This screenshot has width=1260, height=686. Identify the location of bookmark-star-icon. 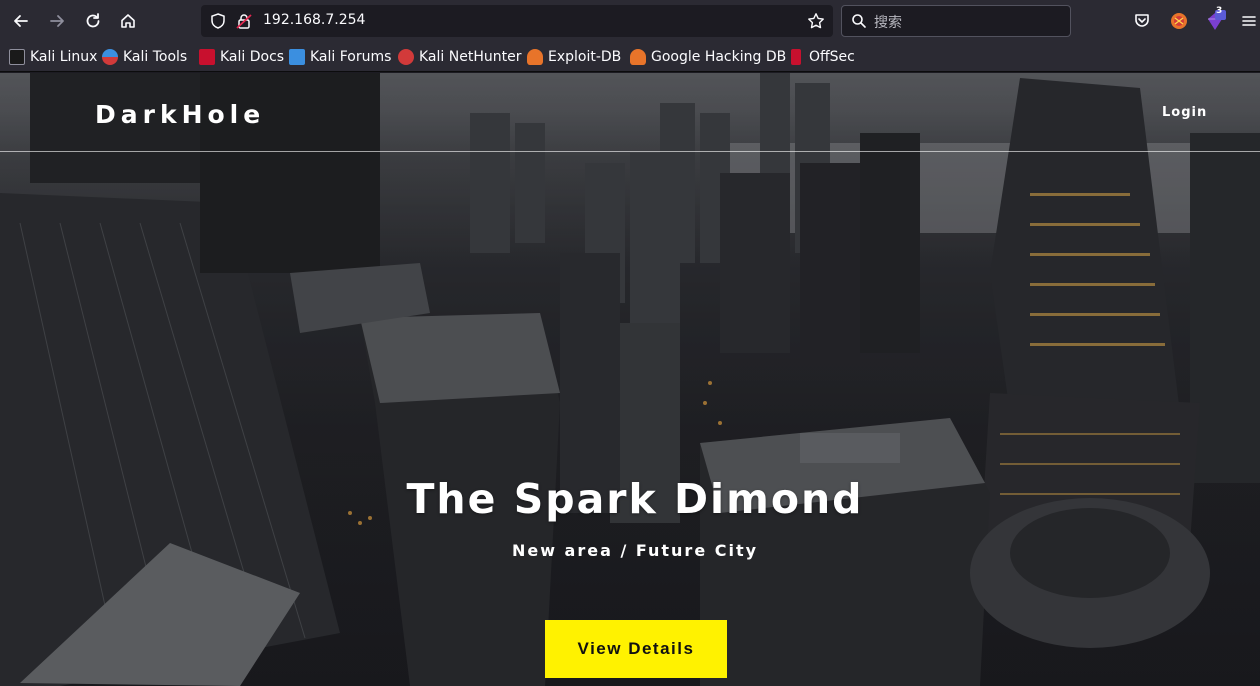
(816, 21).